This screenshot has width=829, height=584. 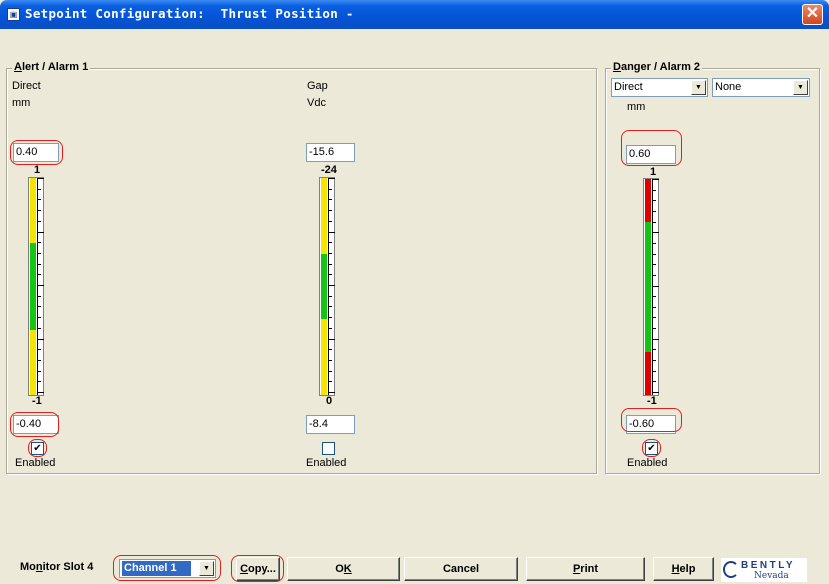 I want to click on channel-select-highlight, so click(x=167, y=568).